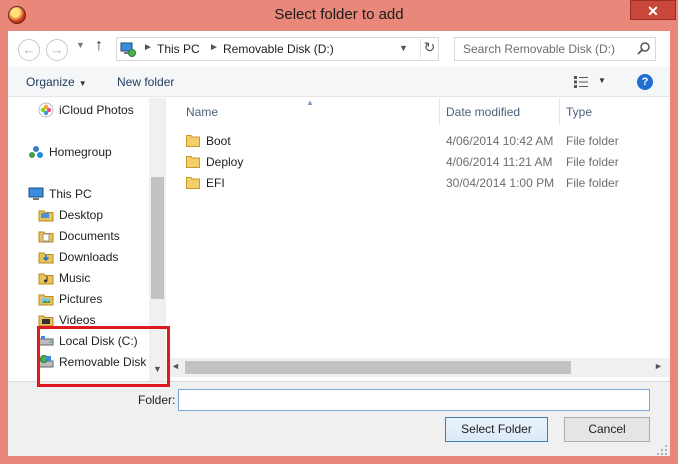 This screenshot has height=464, width=678. What do you see at coordinates (36, 152) in the screenshot?
I see `homegroup-icon` at bounding box center [36, 152].